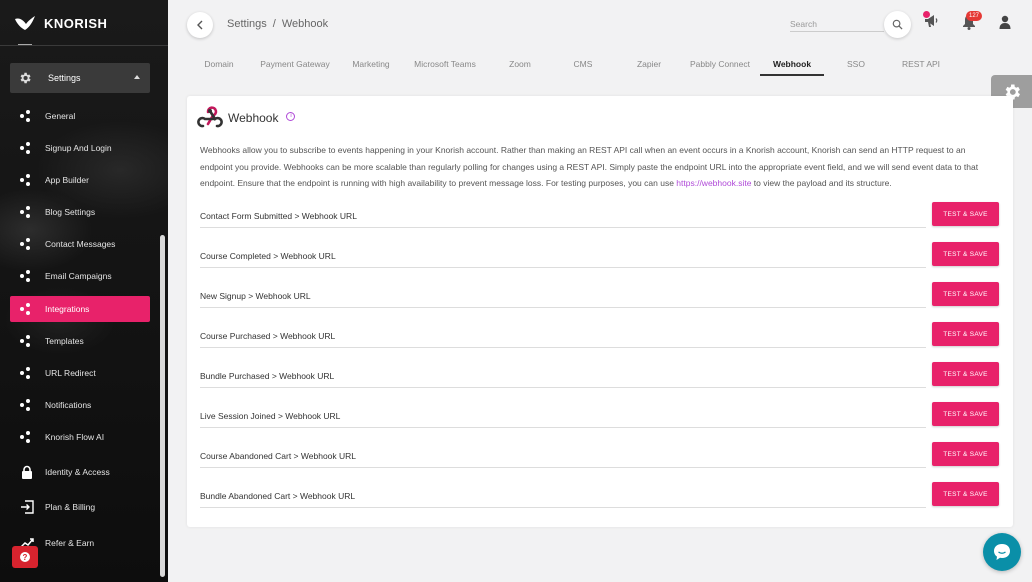  I want to click on sidebar-item-app-builder: App Builder, so click(80, 180).